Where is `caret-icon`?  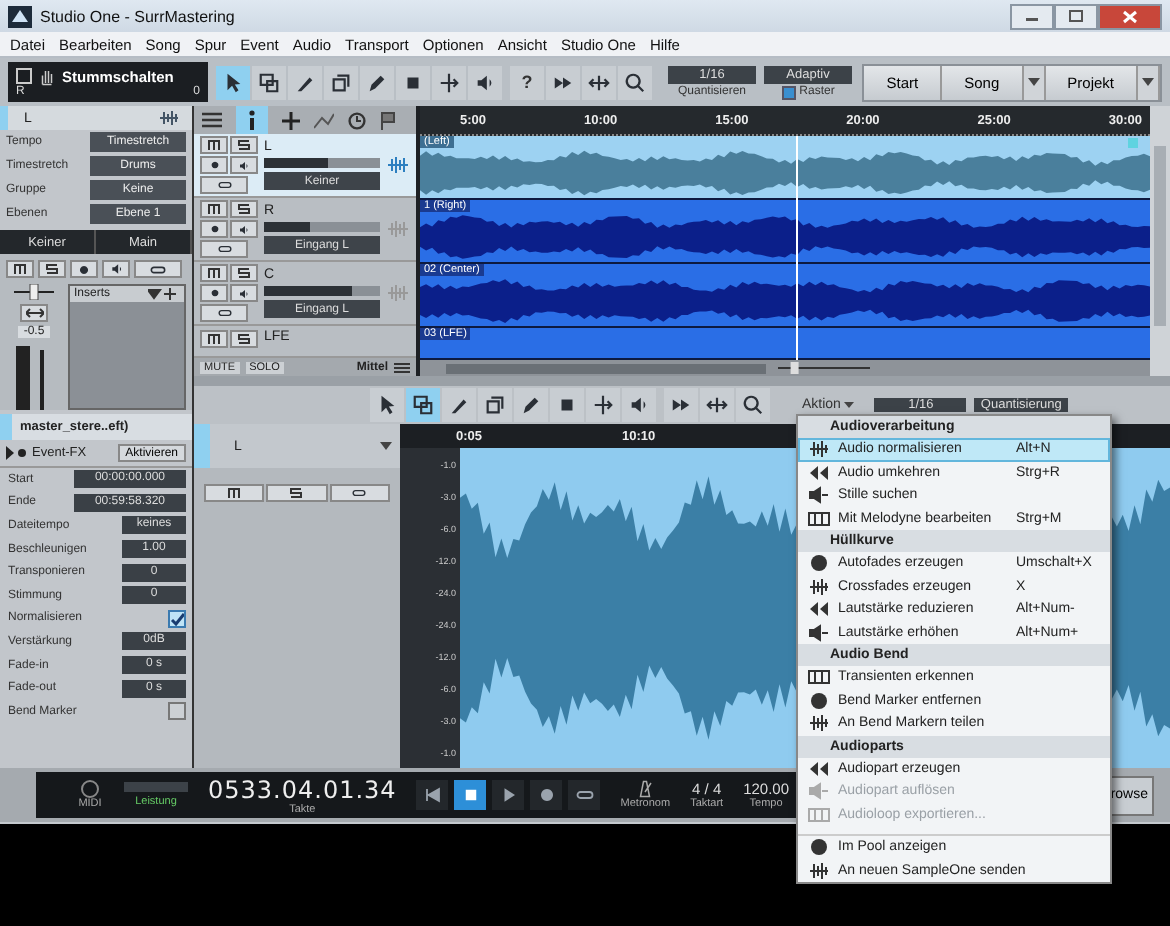 caret-icon is located at coordinates (849, 405).